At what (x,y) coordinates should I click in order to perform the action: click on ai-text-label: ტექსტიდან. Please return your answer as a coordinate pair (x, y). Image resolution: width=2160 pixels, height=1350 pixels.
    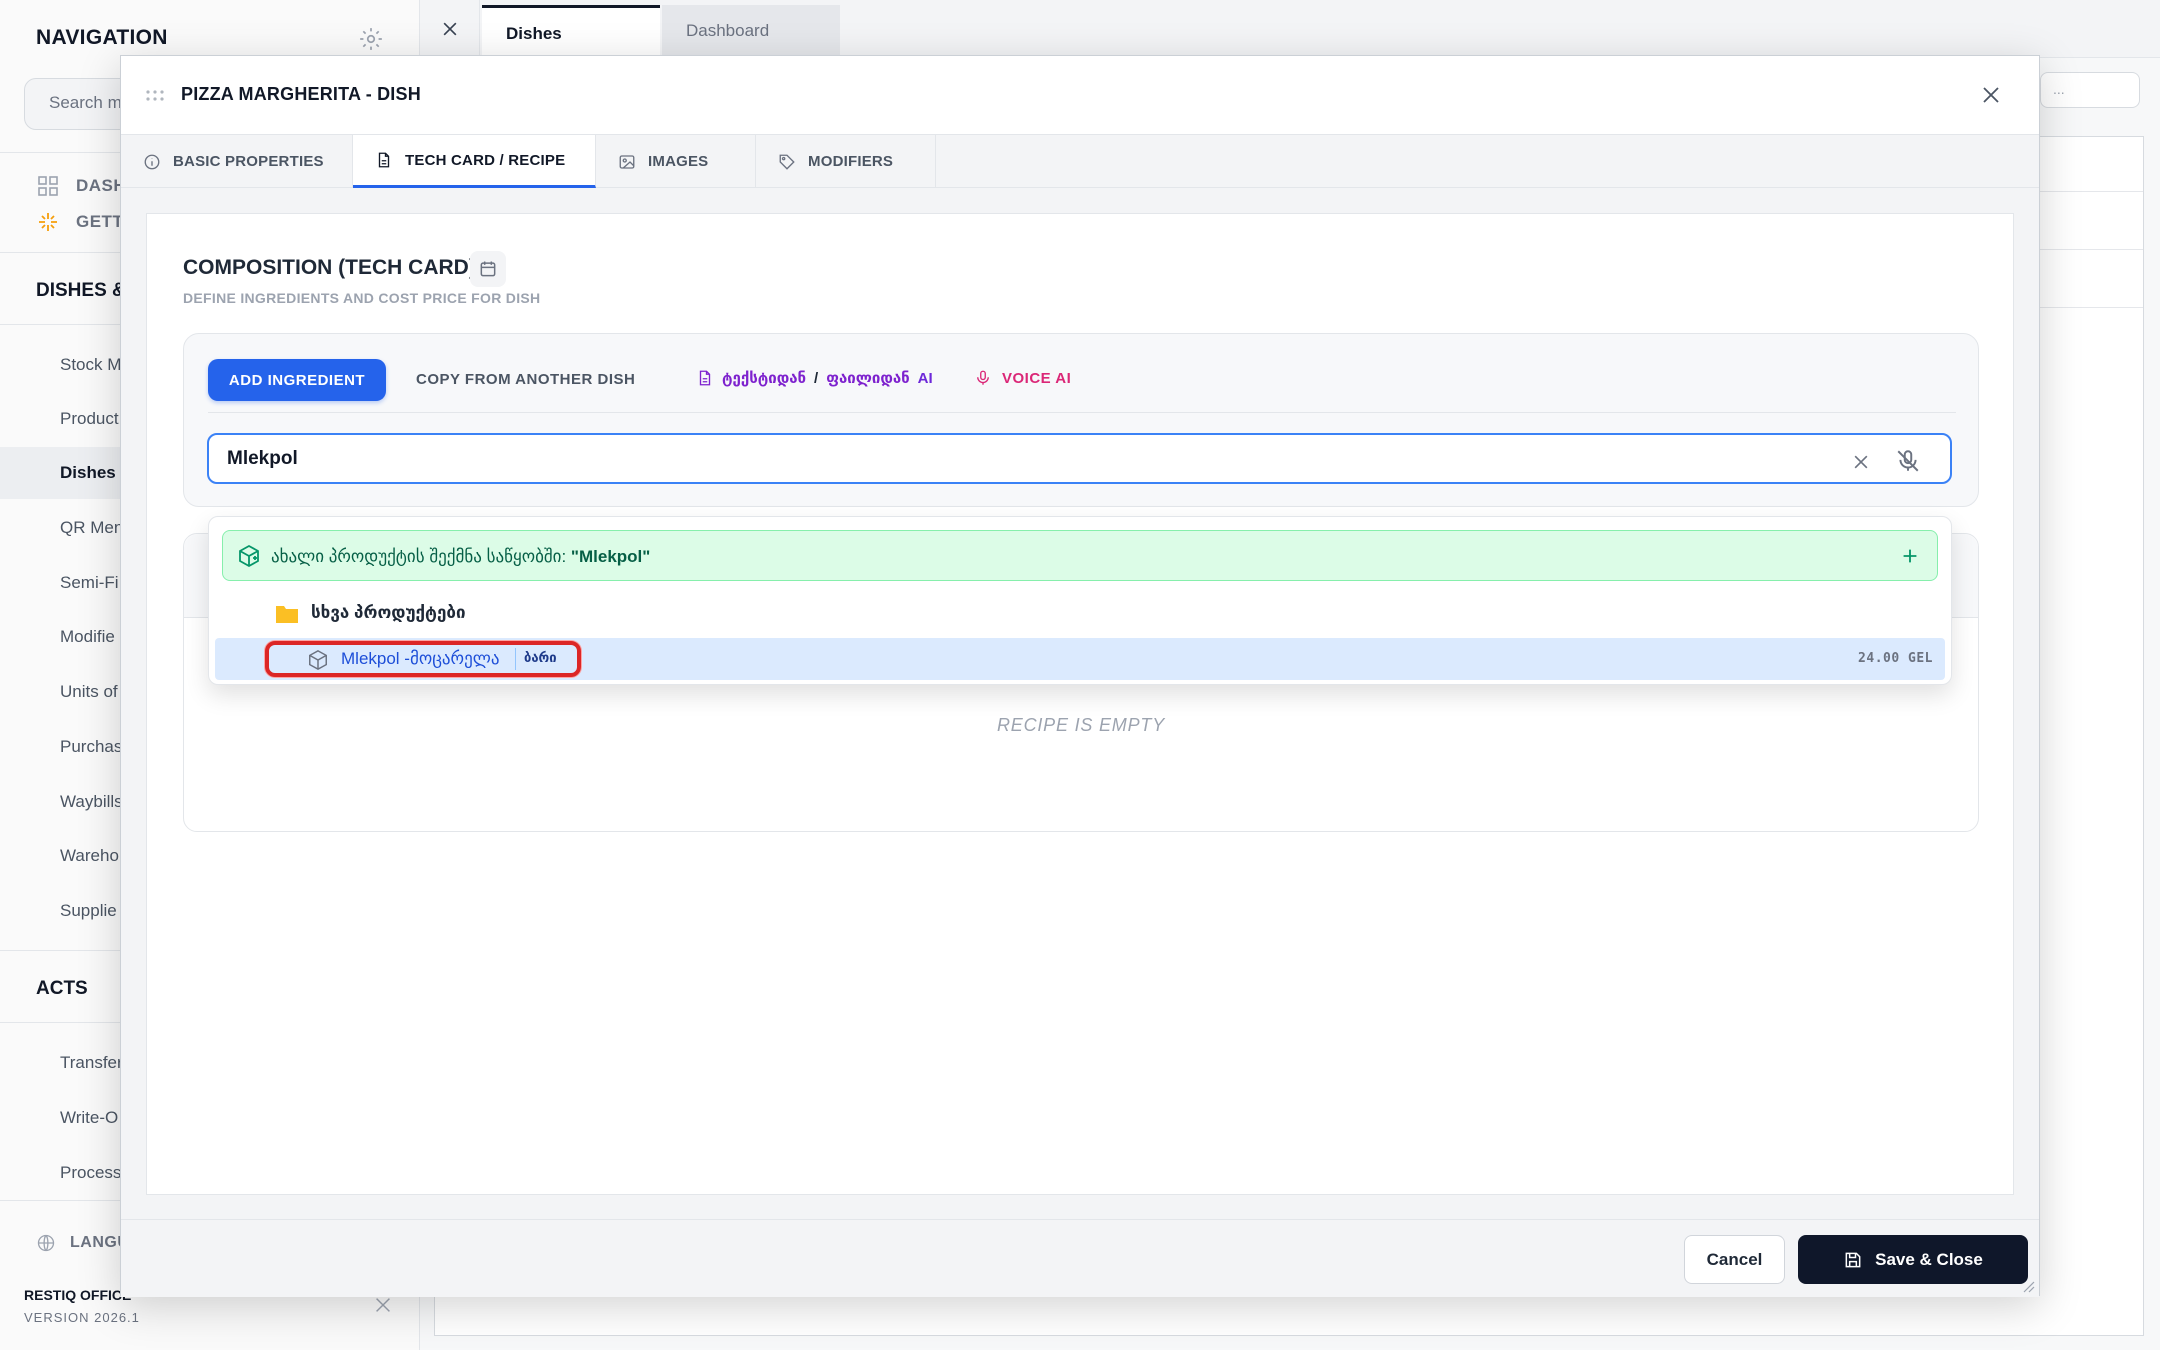
    Looking at the image, I should click on (764, 378).